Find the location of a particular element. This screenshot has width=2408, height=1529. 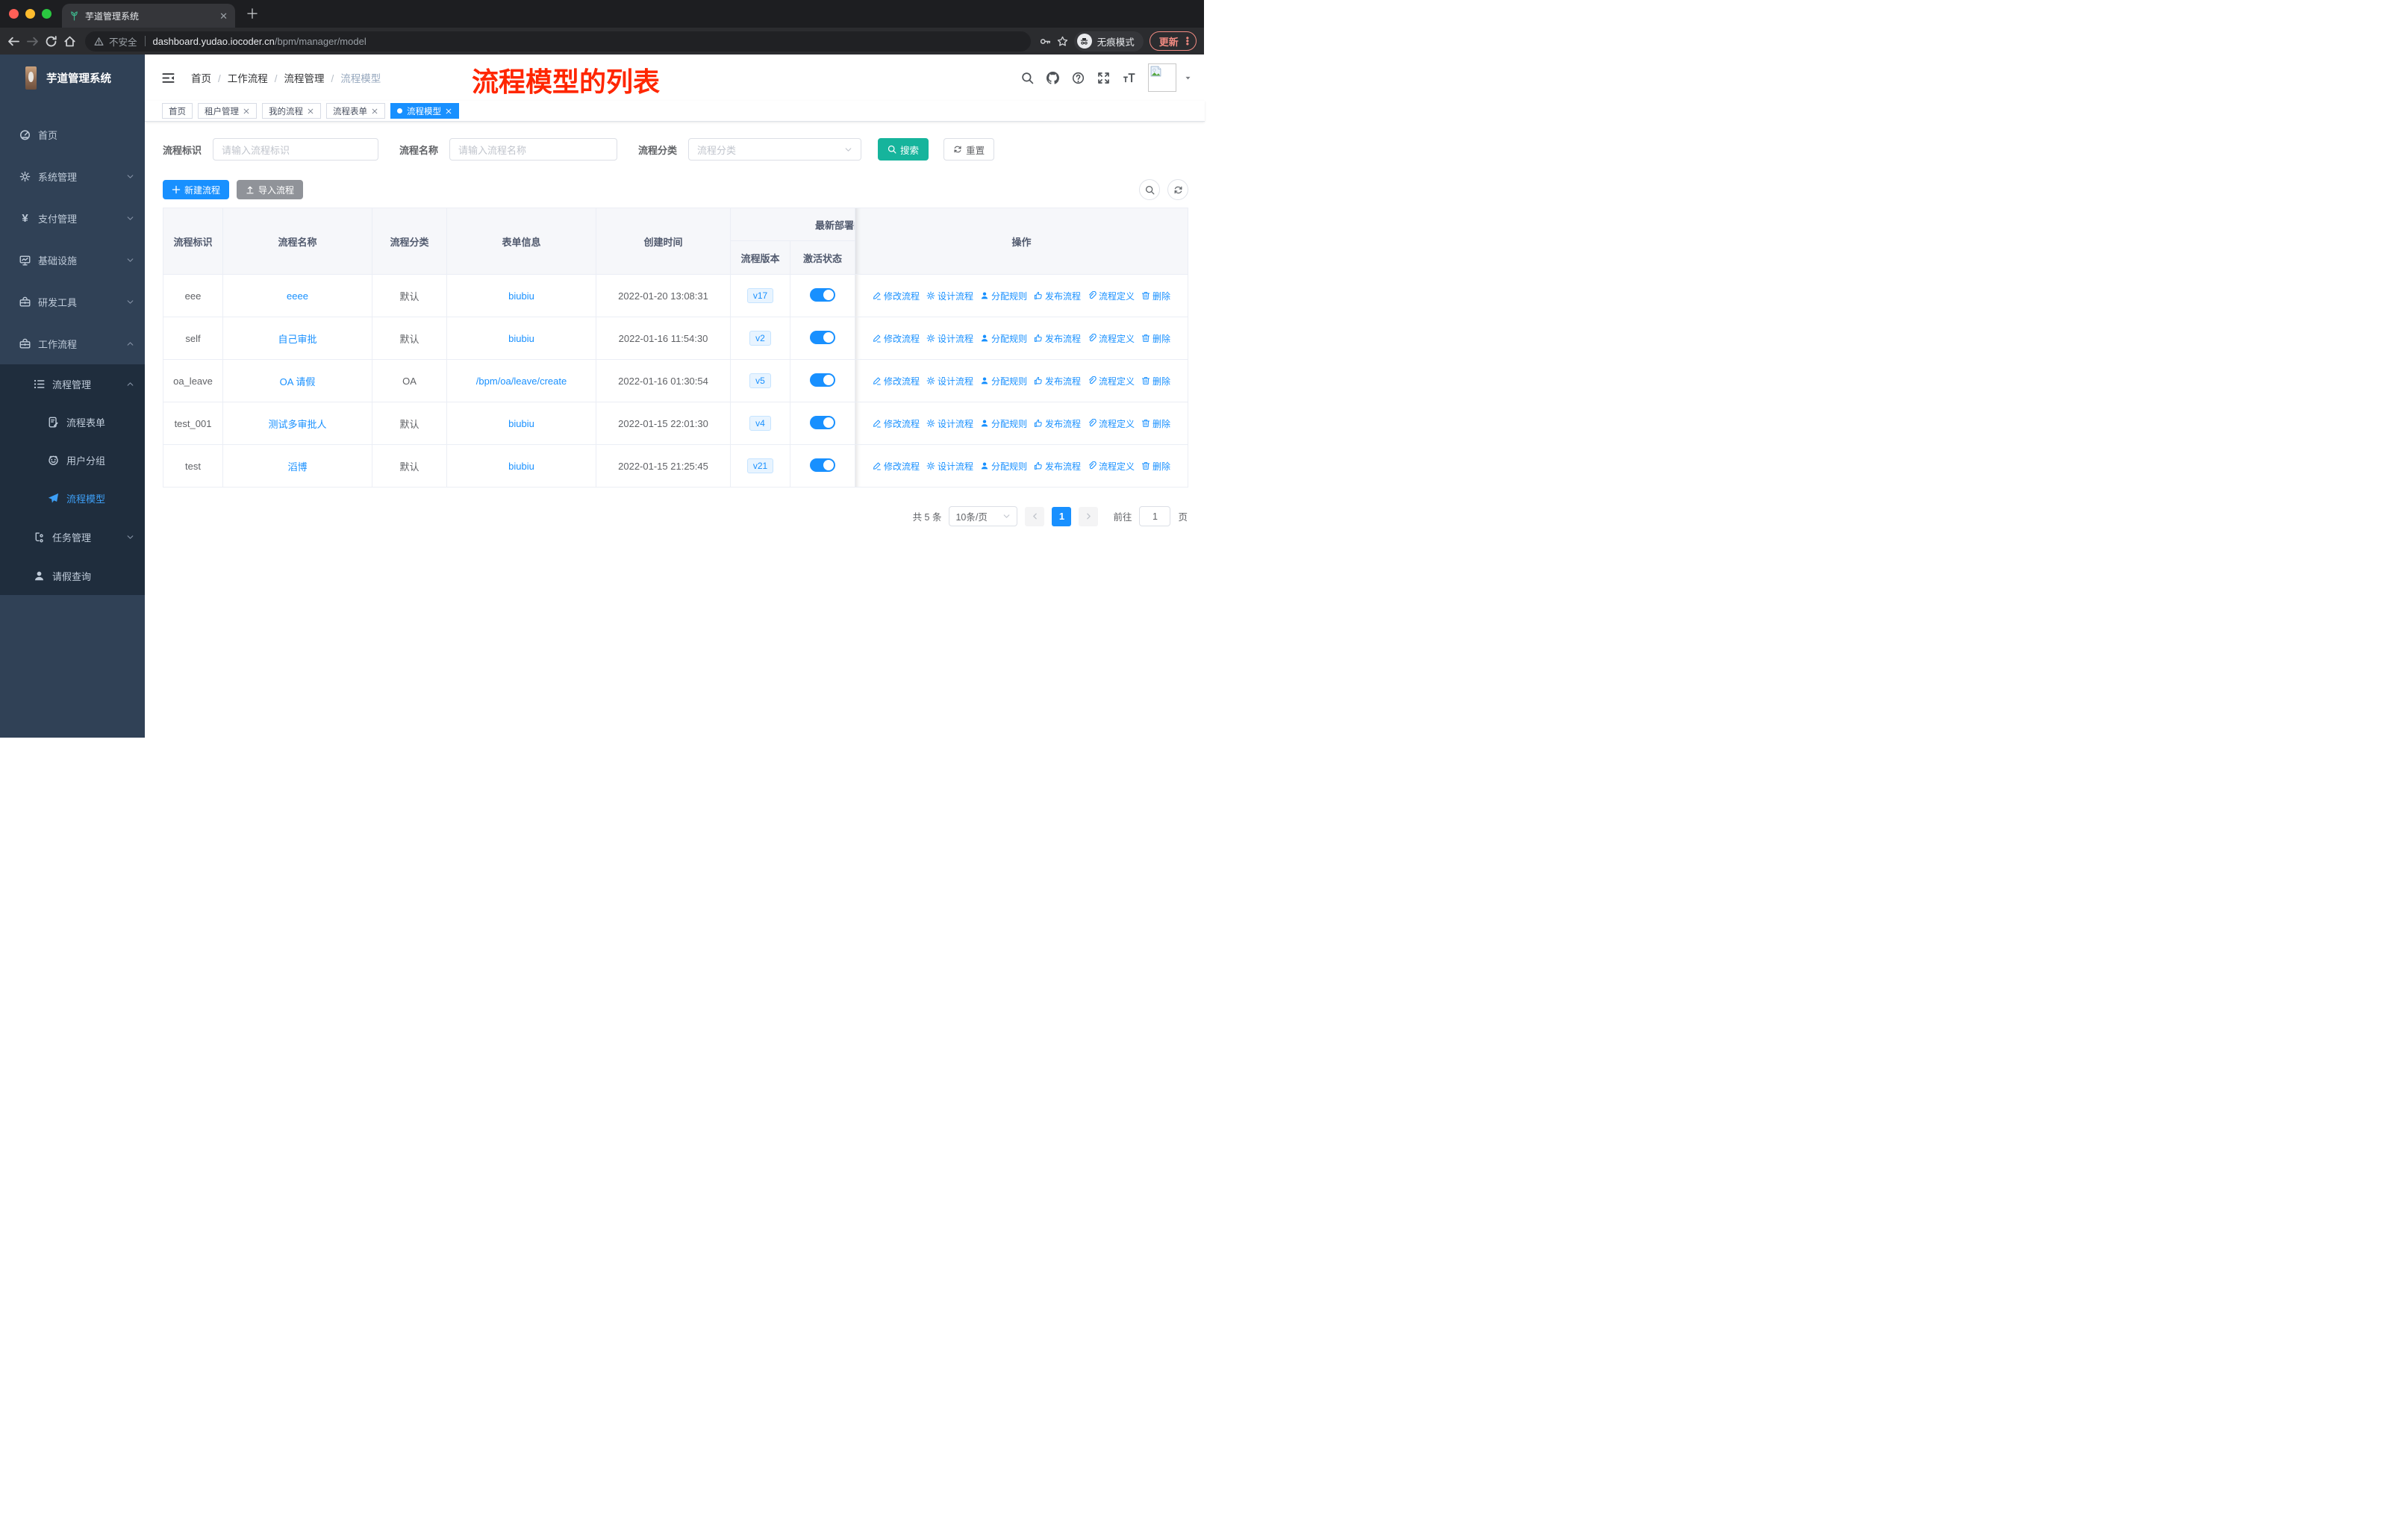

bookmark-star-icon is located at coordinates (1062, 41).